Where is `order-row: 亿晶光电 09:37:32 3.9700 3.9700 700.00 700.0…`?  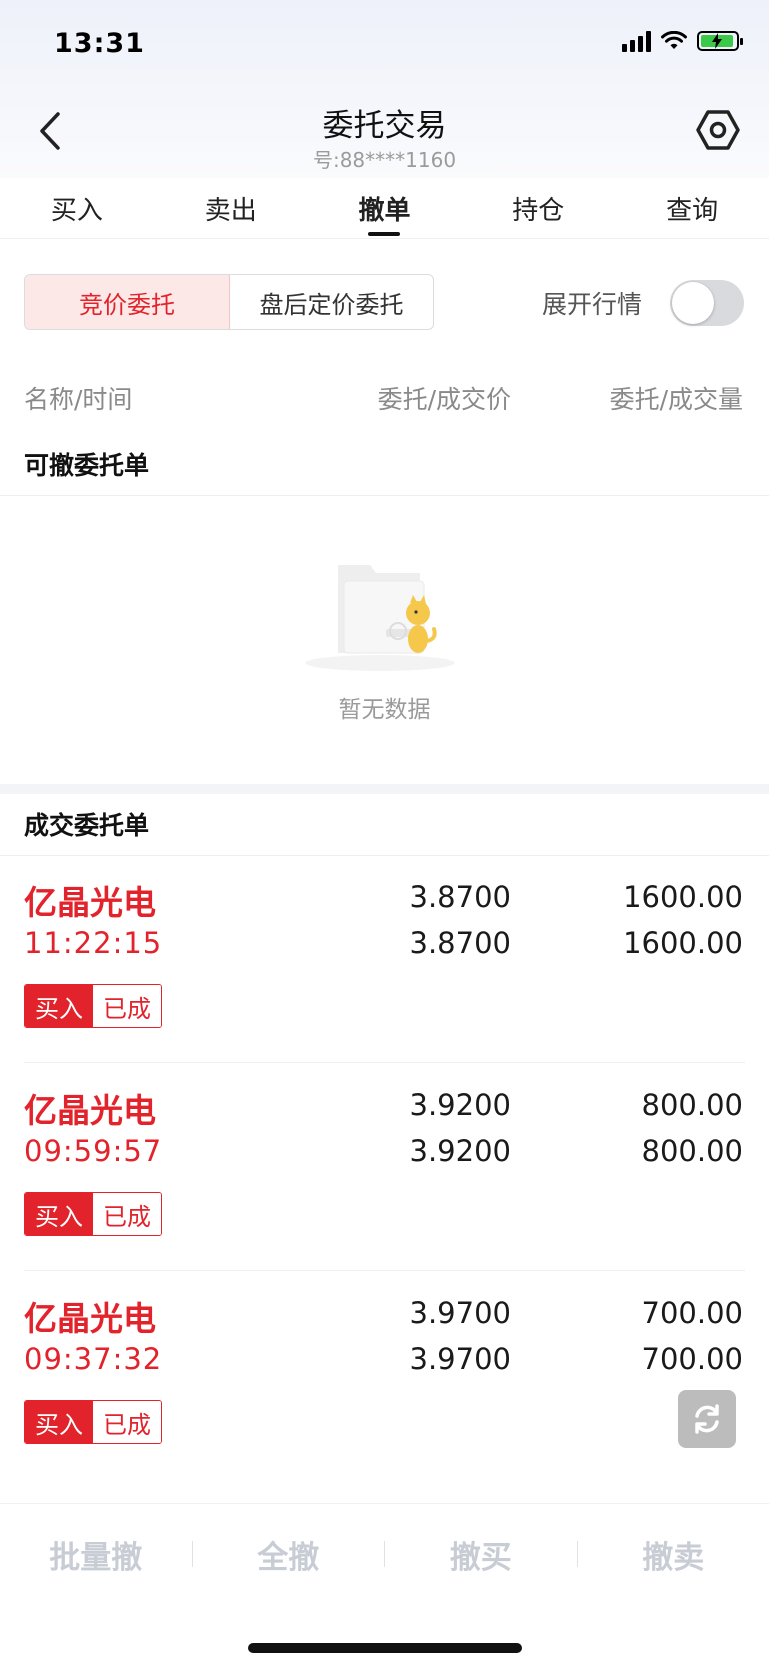 order-row: 亿晶光电 09:37:32 3.9700 3.9700 700.00 700.0… is located at coordinates (384, 1387).